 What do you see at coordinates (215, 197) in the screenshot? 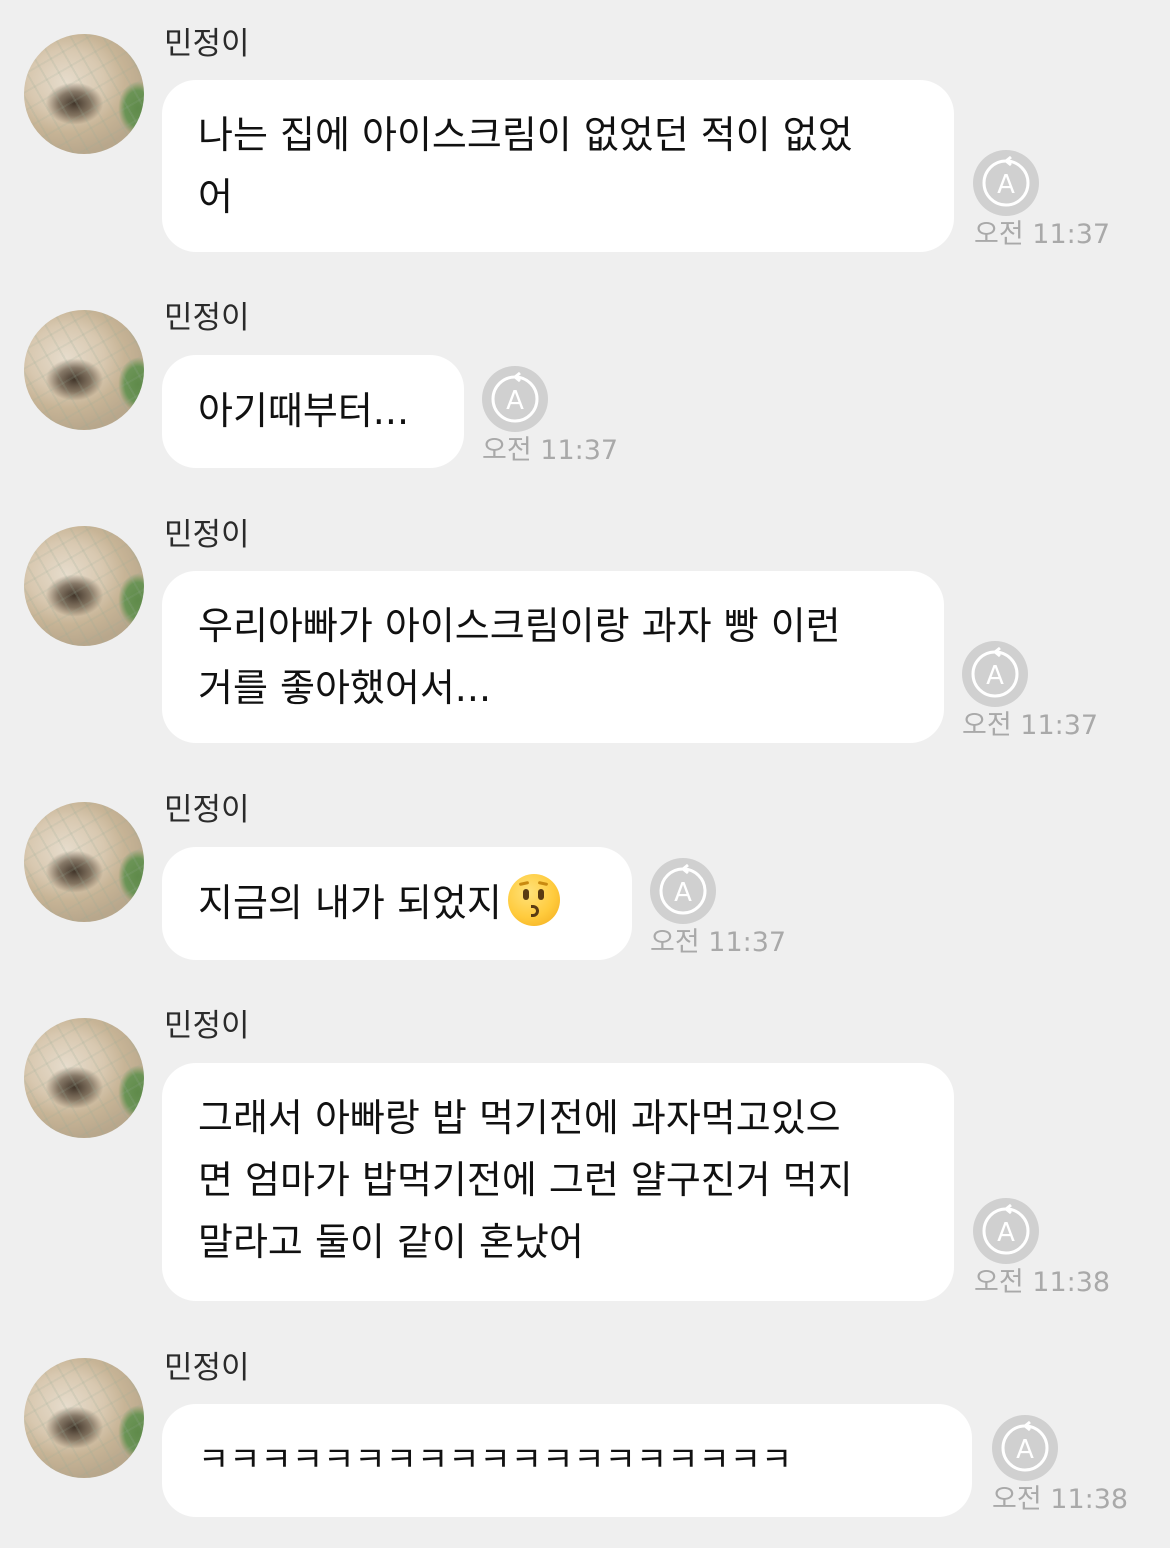
I see `message-text-line: 어` at bounding box center [215, 197].